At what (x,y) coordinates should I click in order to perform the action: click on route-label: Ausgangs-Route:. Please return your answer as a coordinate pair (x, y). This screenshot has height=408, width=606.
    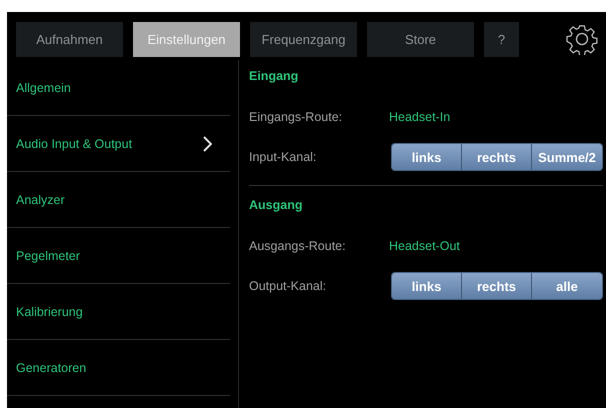
    Looking at the image, I should click on (298, 246).